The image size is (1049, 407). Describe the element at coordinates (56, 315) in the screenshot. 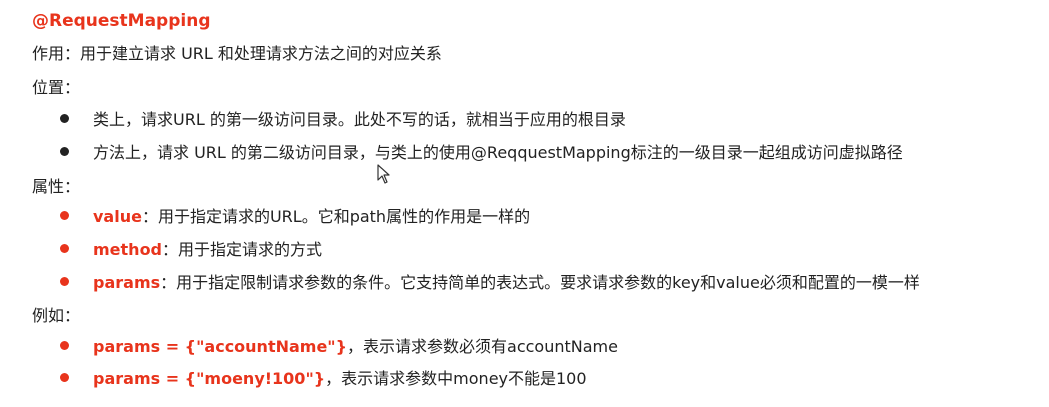

I see `examples-heading: 例如：` at that location.